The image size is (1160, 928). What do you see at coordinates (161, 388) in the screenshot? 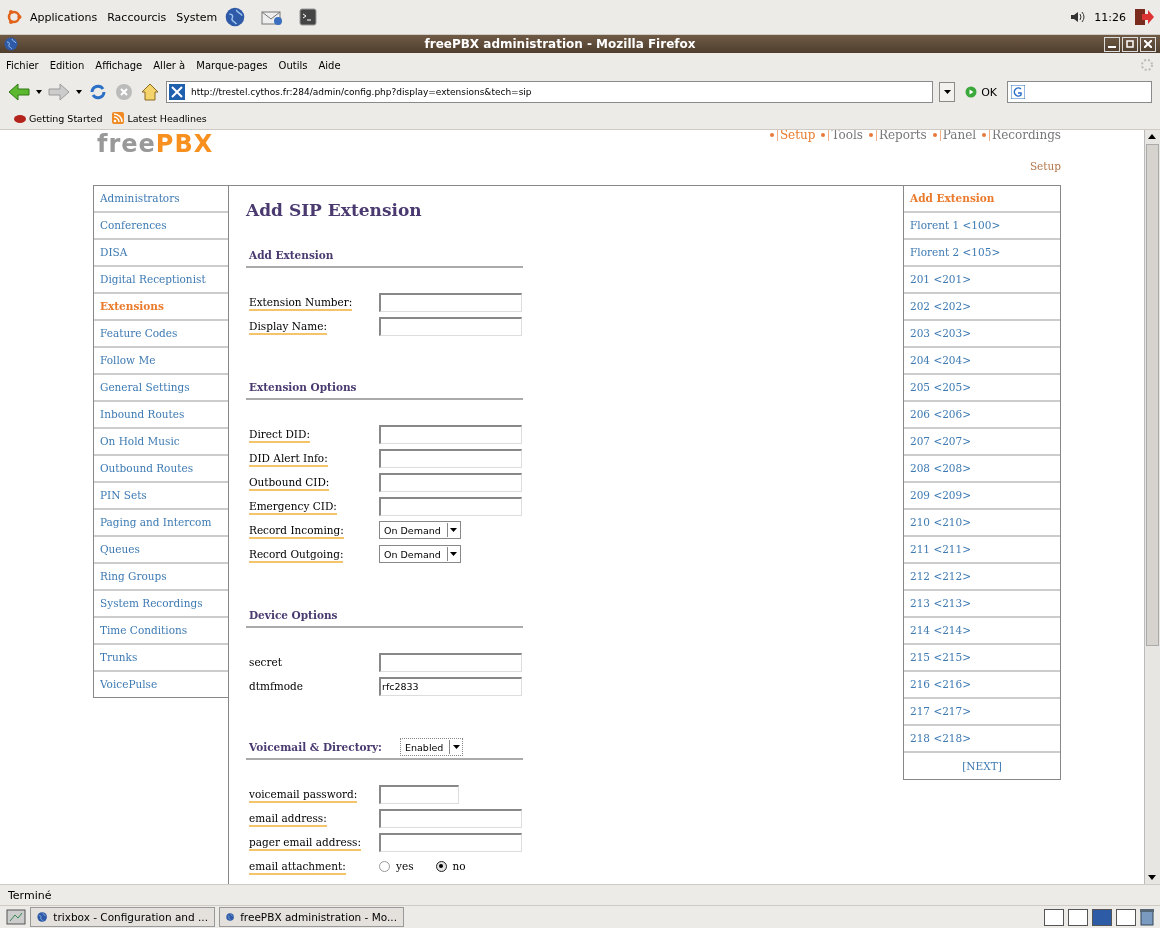
I see `sidebar-item: General Settings` at bounding box center [161, 388].